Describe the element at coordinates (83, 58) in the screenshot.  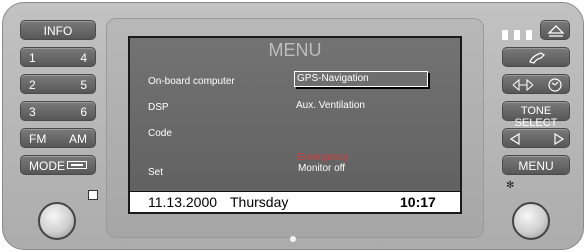
I see `preset-4-label: 4` at that location.